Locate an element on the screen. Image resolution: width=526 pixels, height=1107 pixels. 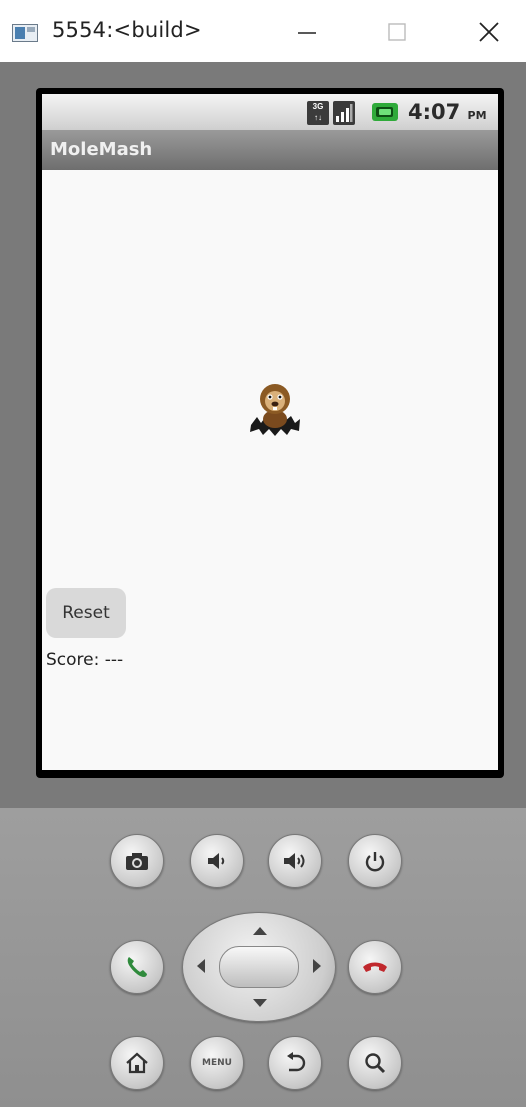
power-icon is located at coordinates (375, 862).